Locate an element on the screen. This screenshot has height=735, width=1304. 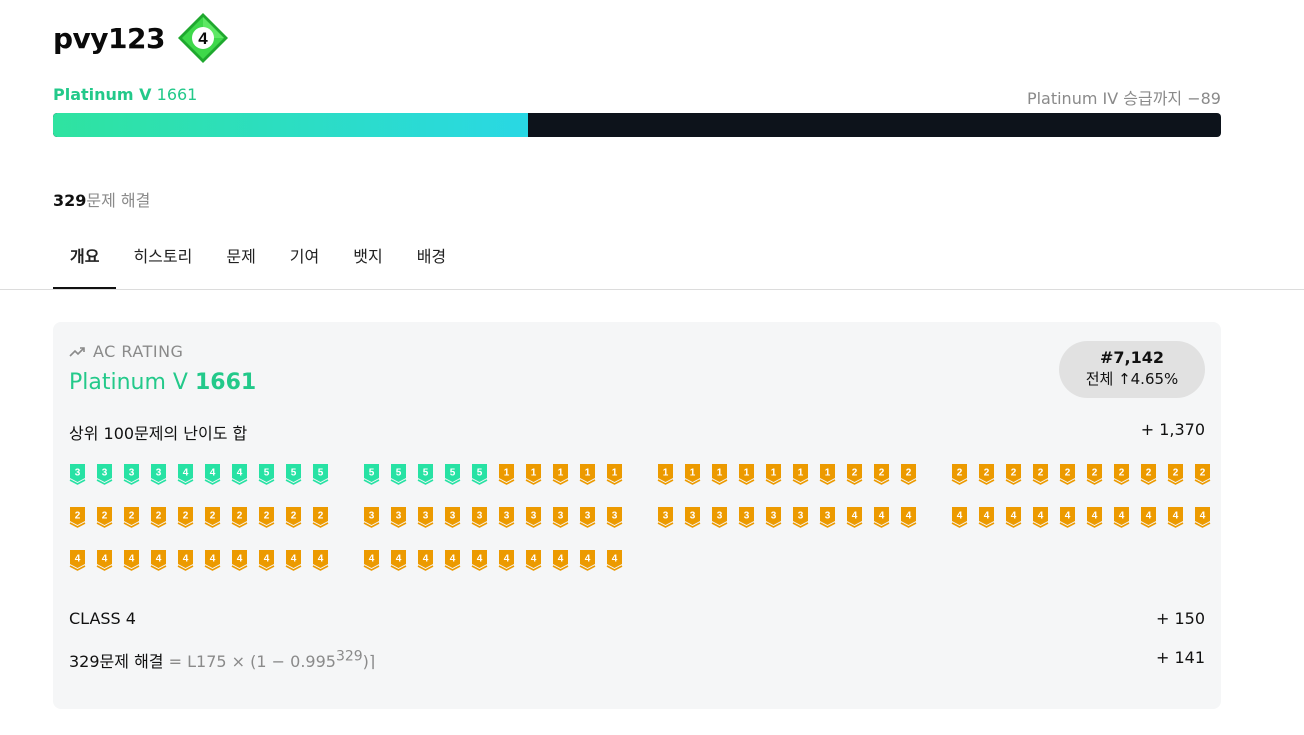
class-badge-icon: 4 is located at coordinates (203, 38).